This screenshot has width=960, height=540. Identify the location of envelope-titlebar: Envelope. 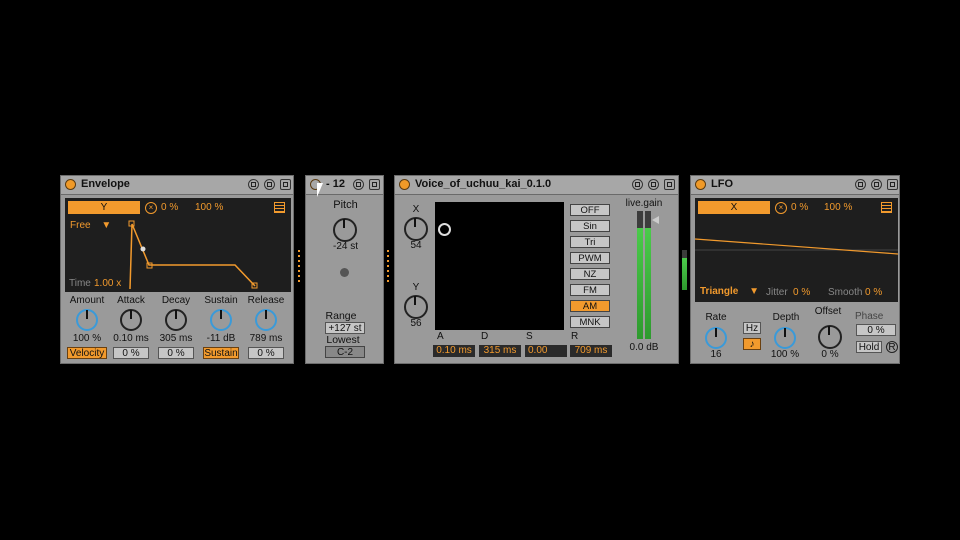
(177, 185).